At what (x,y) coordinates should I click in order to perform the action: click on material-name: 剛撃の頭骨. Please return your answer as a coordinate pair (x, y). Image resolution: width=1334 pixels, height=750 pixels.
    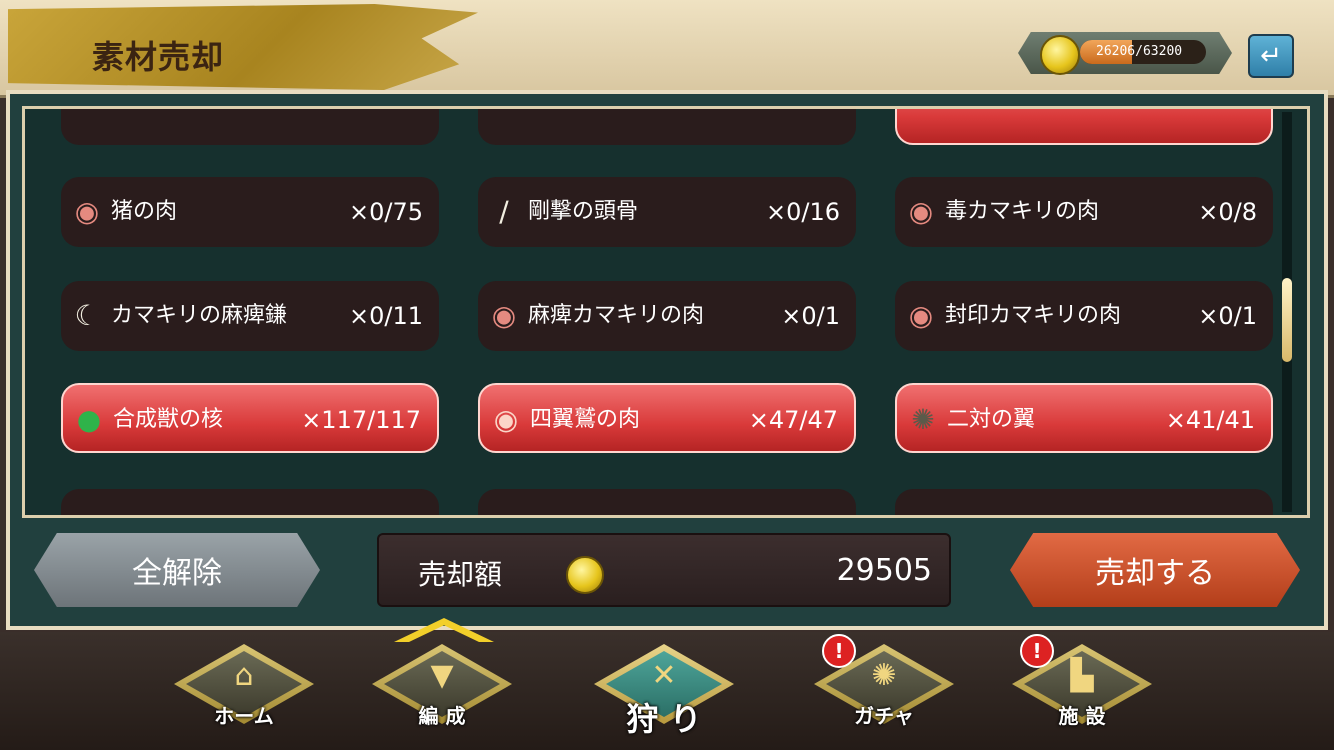
    Looking at the image, I should click on (583, 211).